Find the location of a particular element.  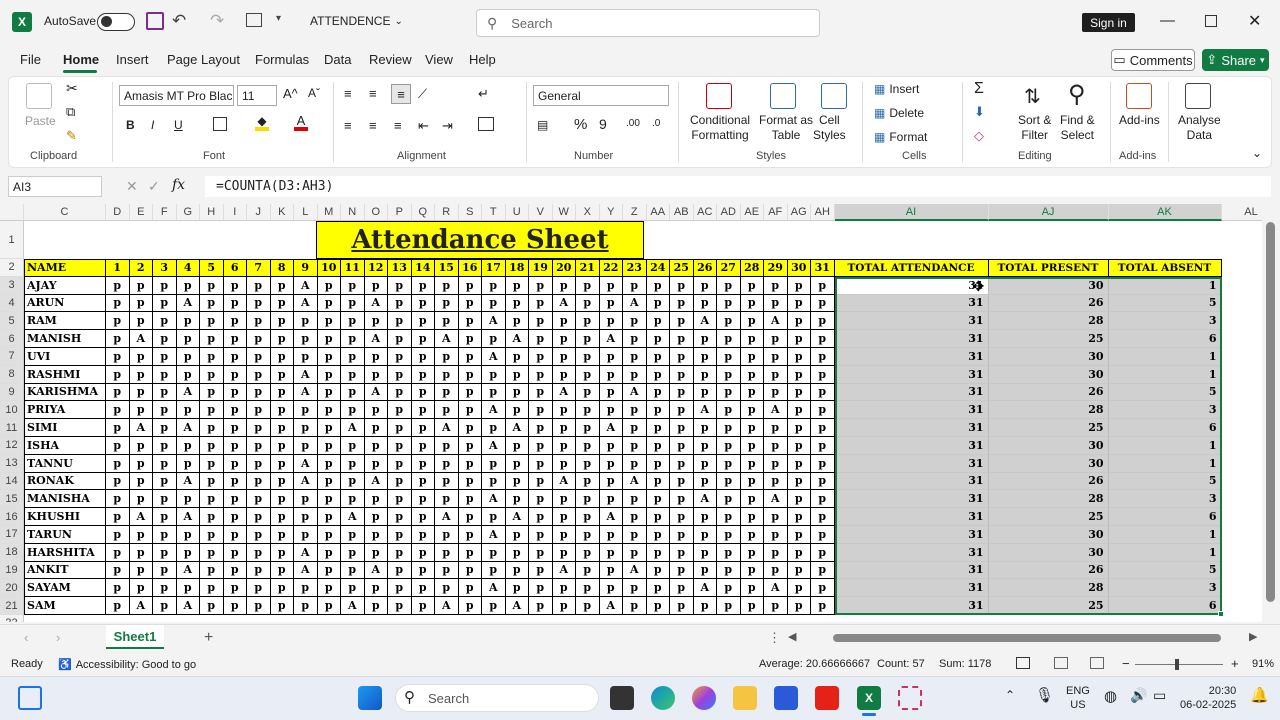

zoom-out-icon: − is located at coordinates (1126, 663).